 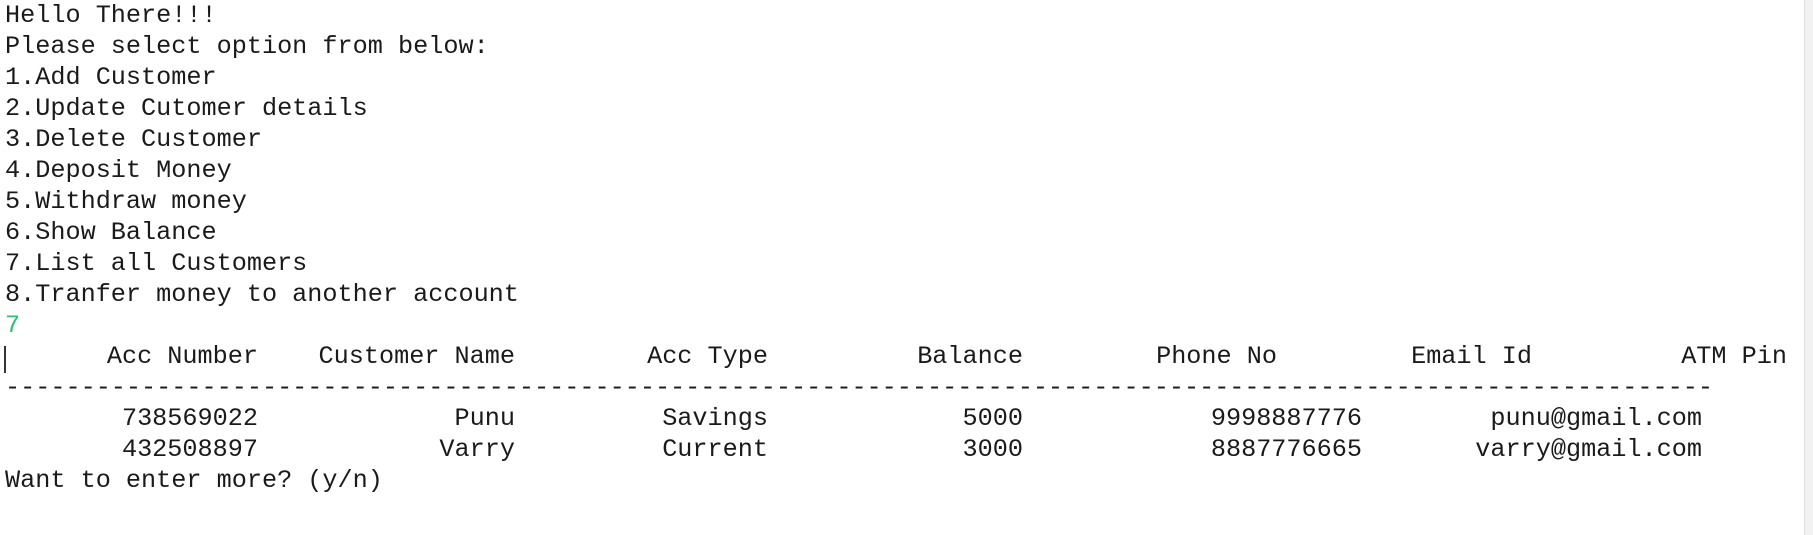 What do you see at coordinates (715, 418) in the screenshot?
I see `cell-acc-type: Savings` at bounding box center [715, 418].